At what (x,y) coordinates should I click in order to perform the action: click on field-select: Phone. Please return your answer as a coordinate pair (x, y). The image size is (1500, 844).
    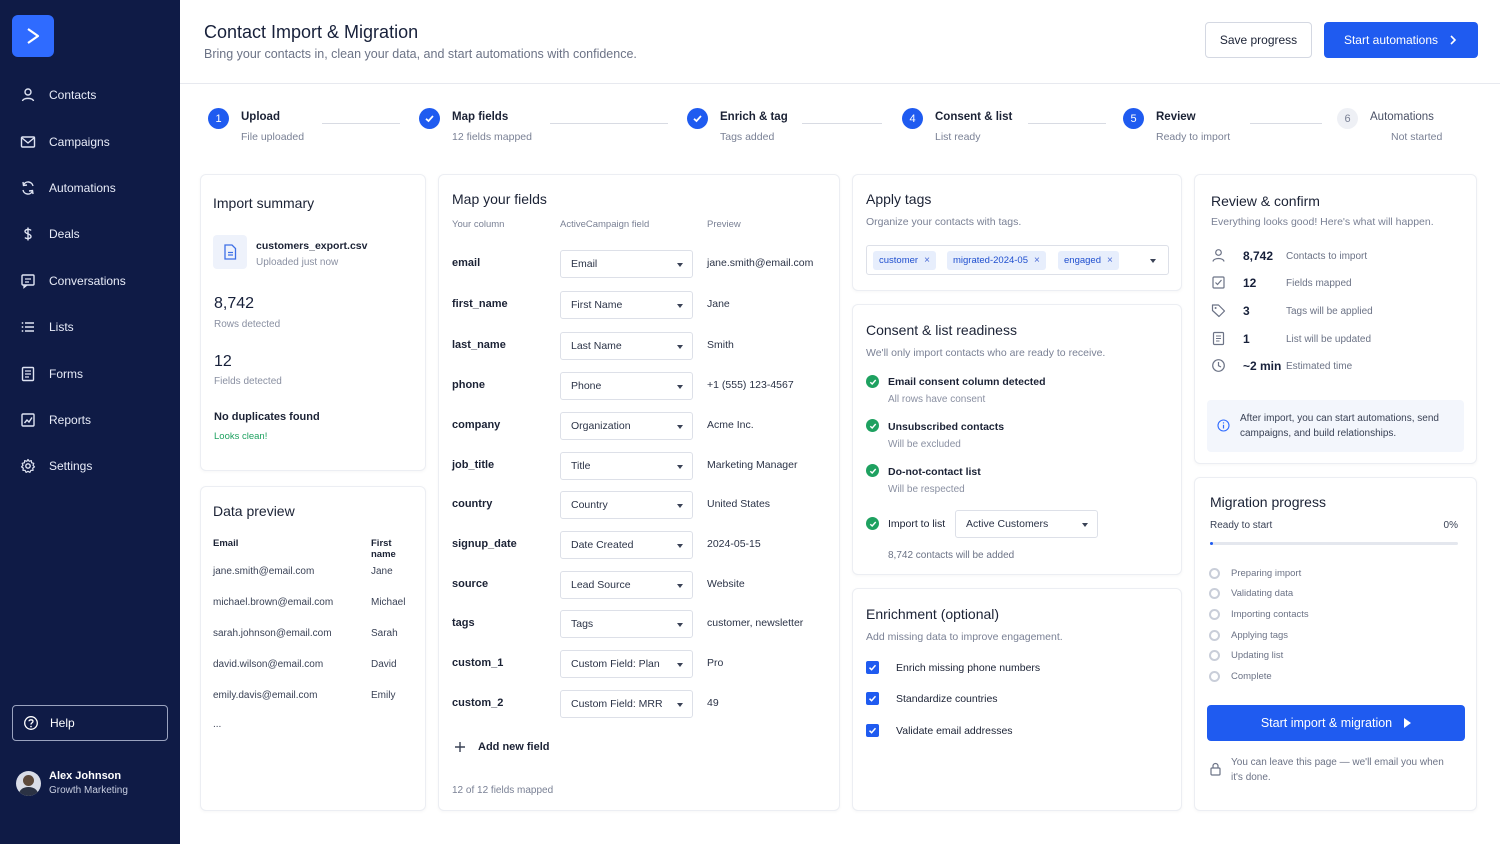
    Looking at the image, I should click on (626, 386).